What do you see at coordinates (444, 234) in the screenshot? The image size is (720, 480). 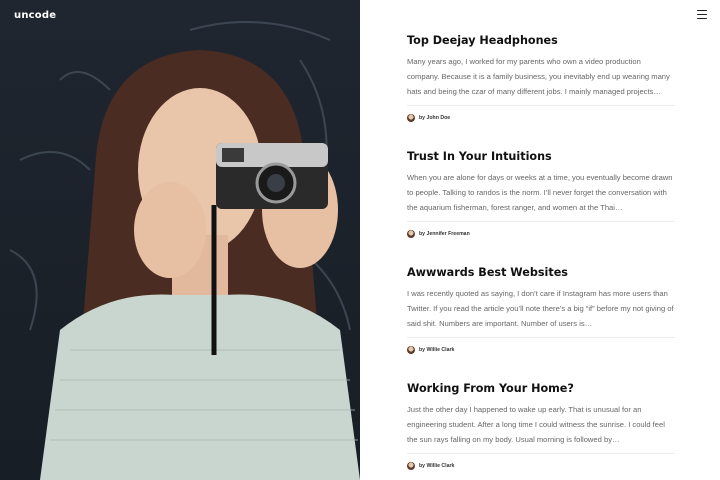 I see `author-name: by Jennifer Freeman` at bounding box center [444, 234].